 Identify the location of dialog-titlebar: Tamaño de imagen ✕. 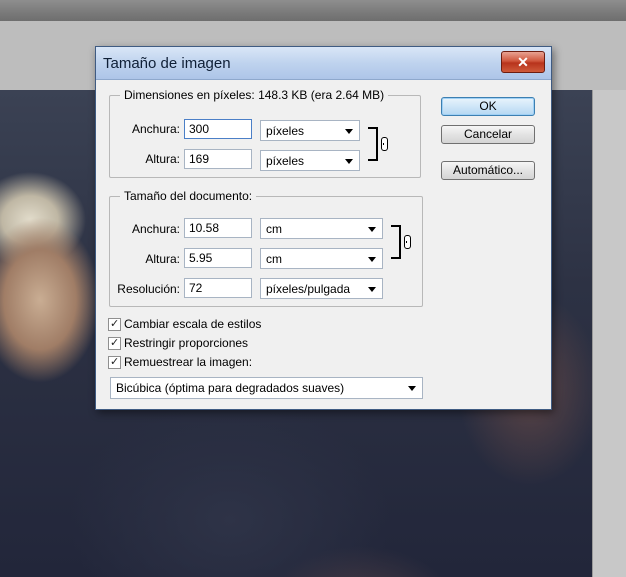
(323, 63).